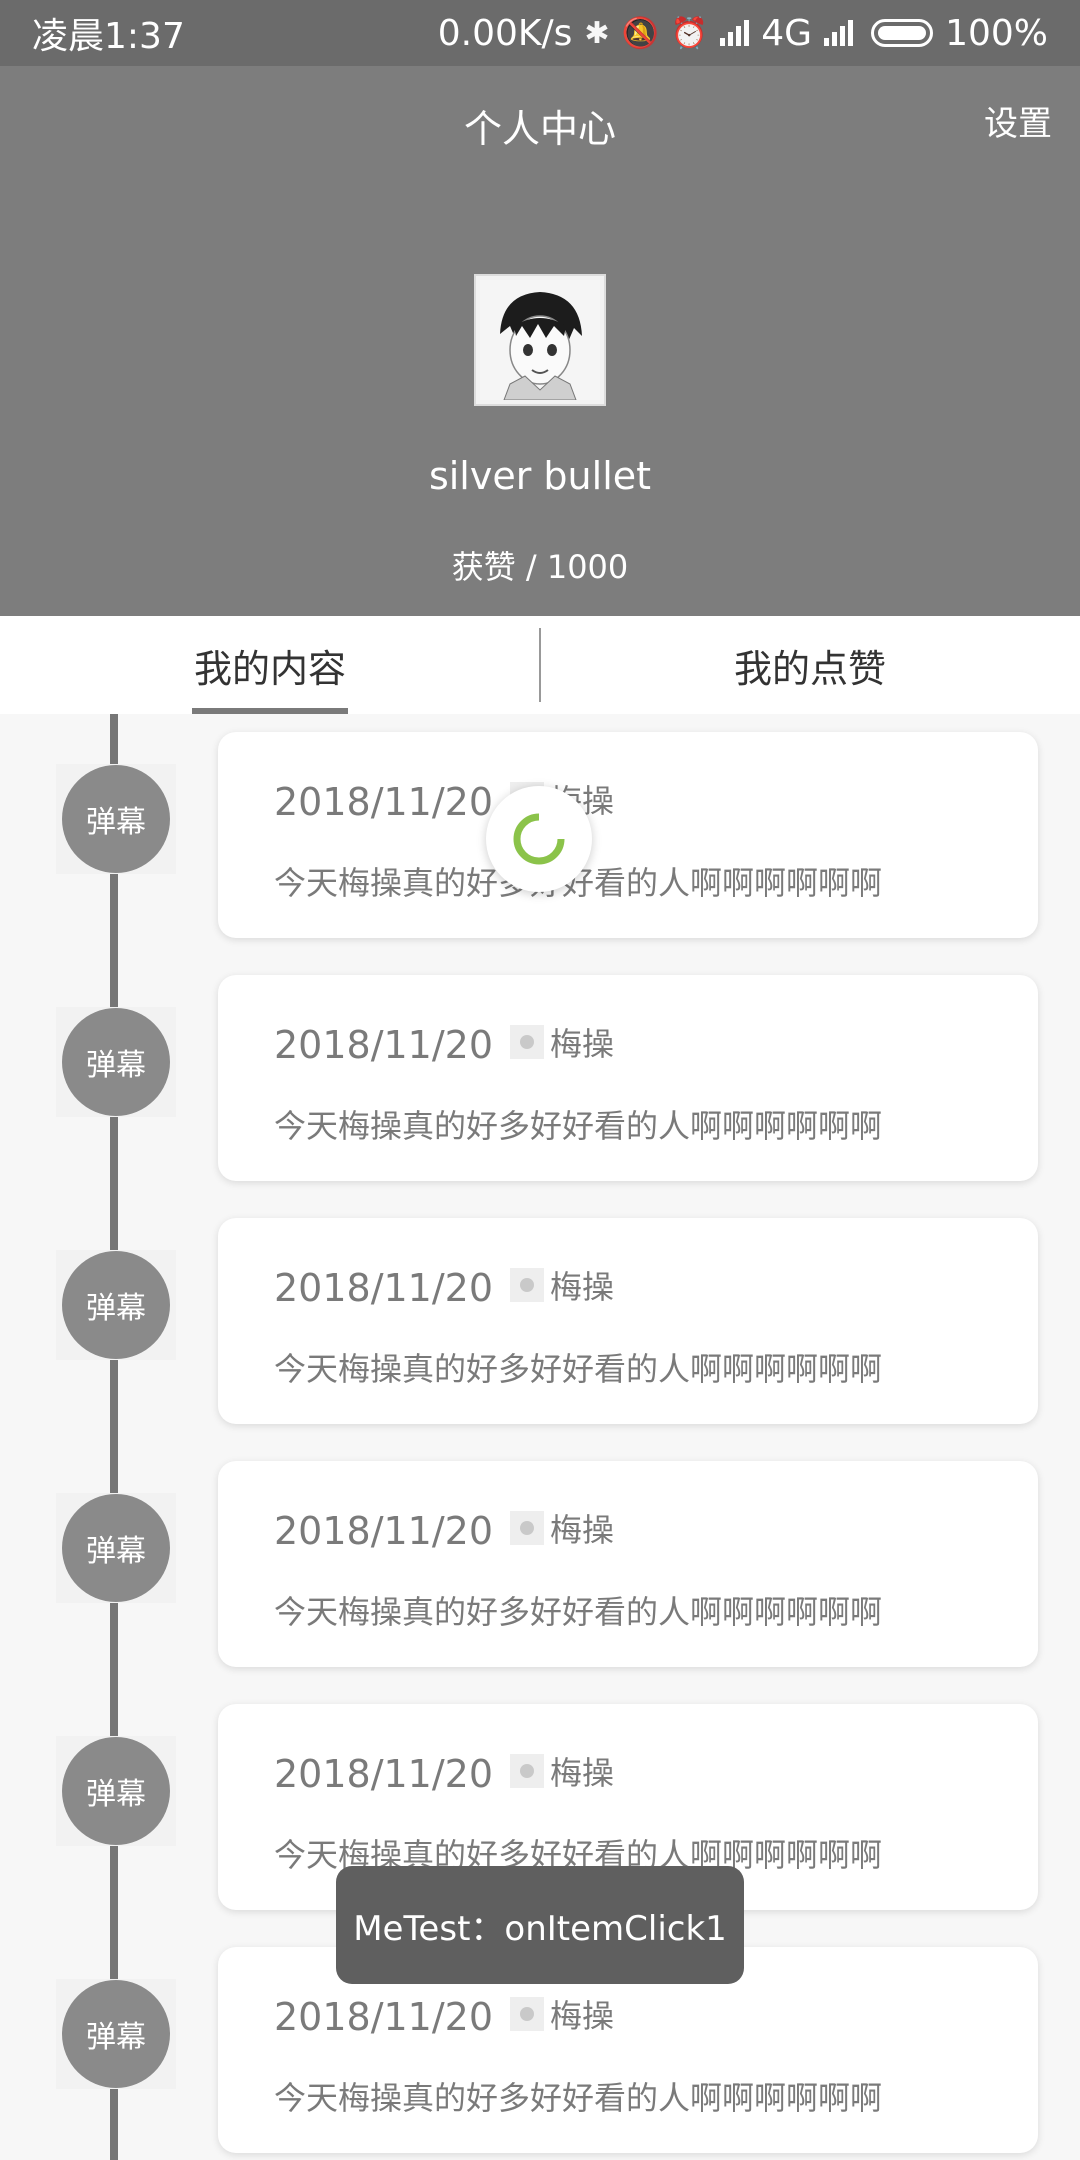 The image size is (1080, 2160). I want to click on avatar-image, so click(540, 340).